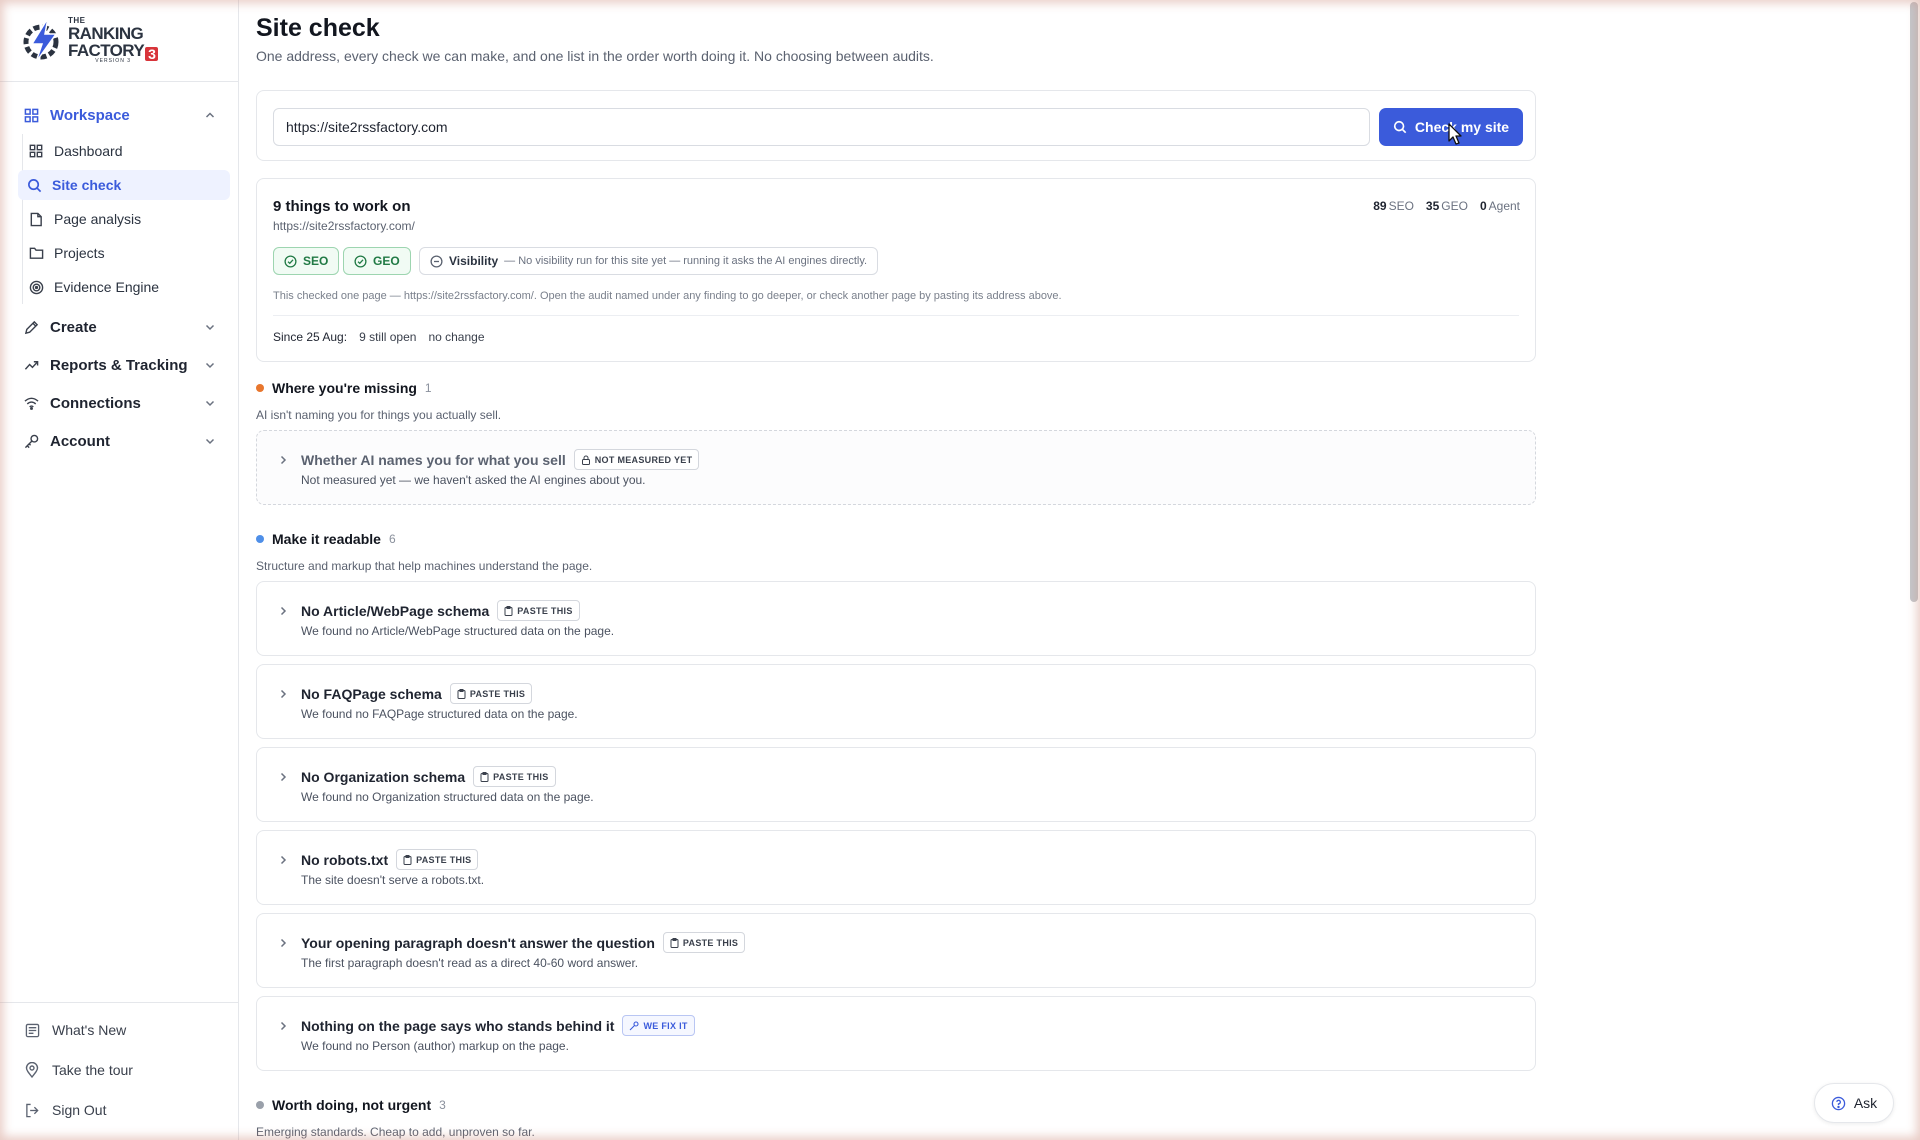 Image resolution: width=1920 pixels, height=1140 pixels. Describe the element at coordinates (124, 185) in the screenshot. I see `sidebar-item-site-check: Site check` at that location.